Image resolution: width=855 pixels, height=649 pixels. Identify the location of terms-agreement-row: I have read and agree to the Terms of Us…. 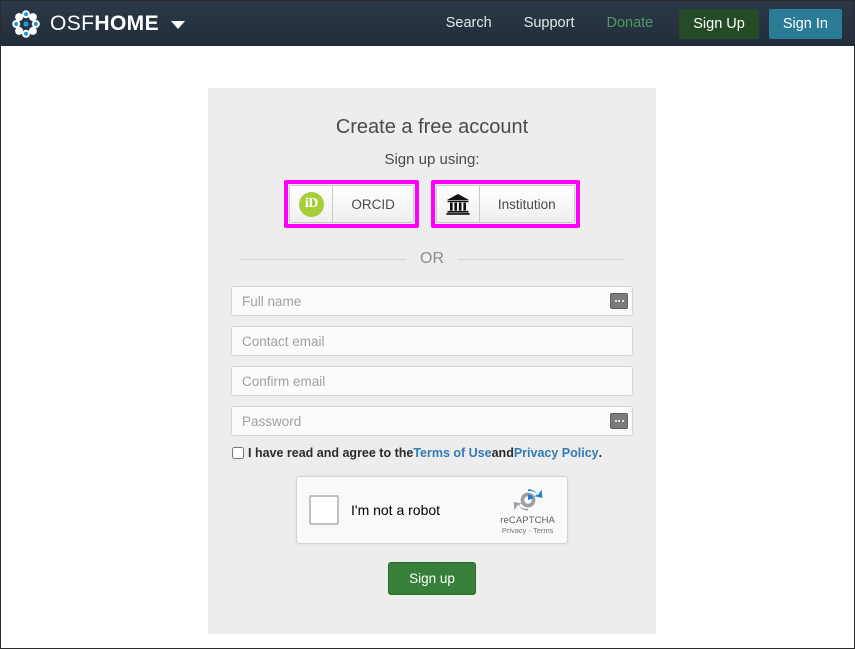
(432, 453).